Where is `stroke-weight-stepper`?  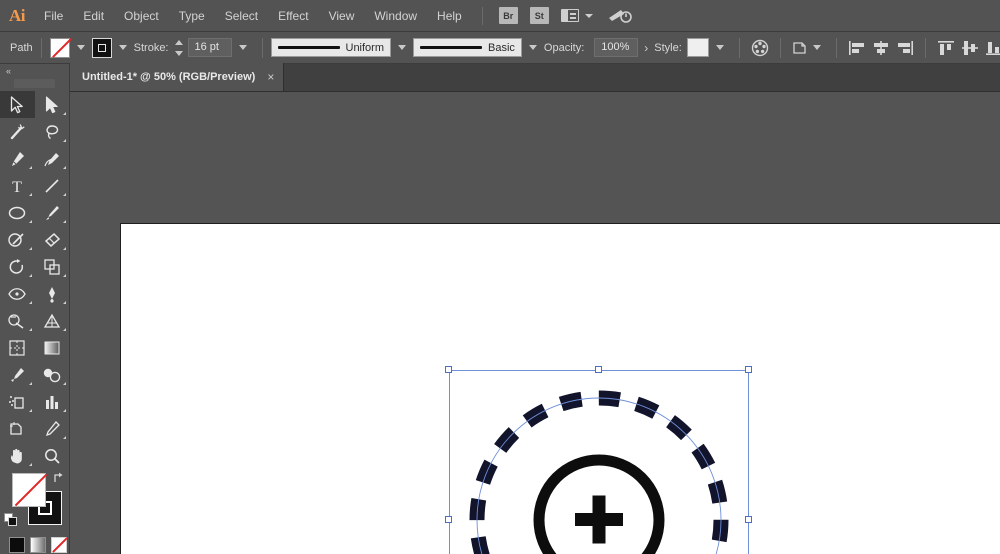
stroke-weight-stepper is located at coordinates (179, 47).